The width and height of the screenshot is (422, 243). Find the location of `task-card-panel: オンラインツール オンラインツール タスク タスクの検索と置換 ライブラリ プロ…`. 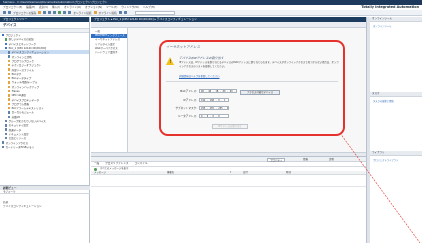

task-card-panel: オンラインツール オンラインツール タスク タスクの検索と置換 ライブラリ プロ… is located at coordinates (396, 130).